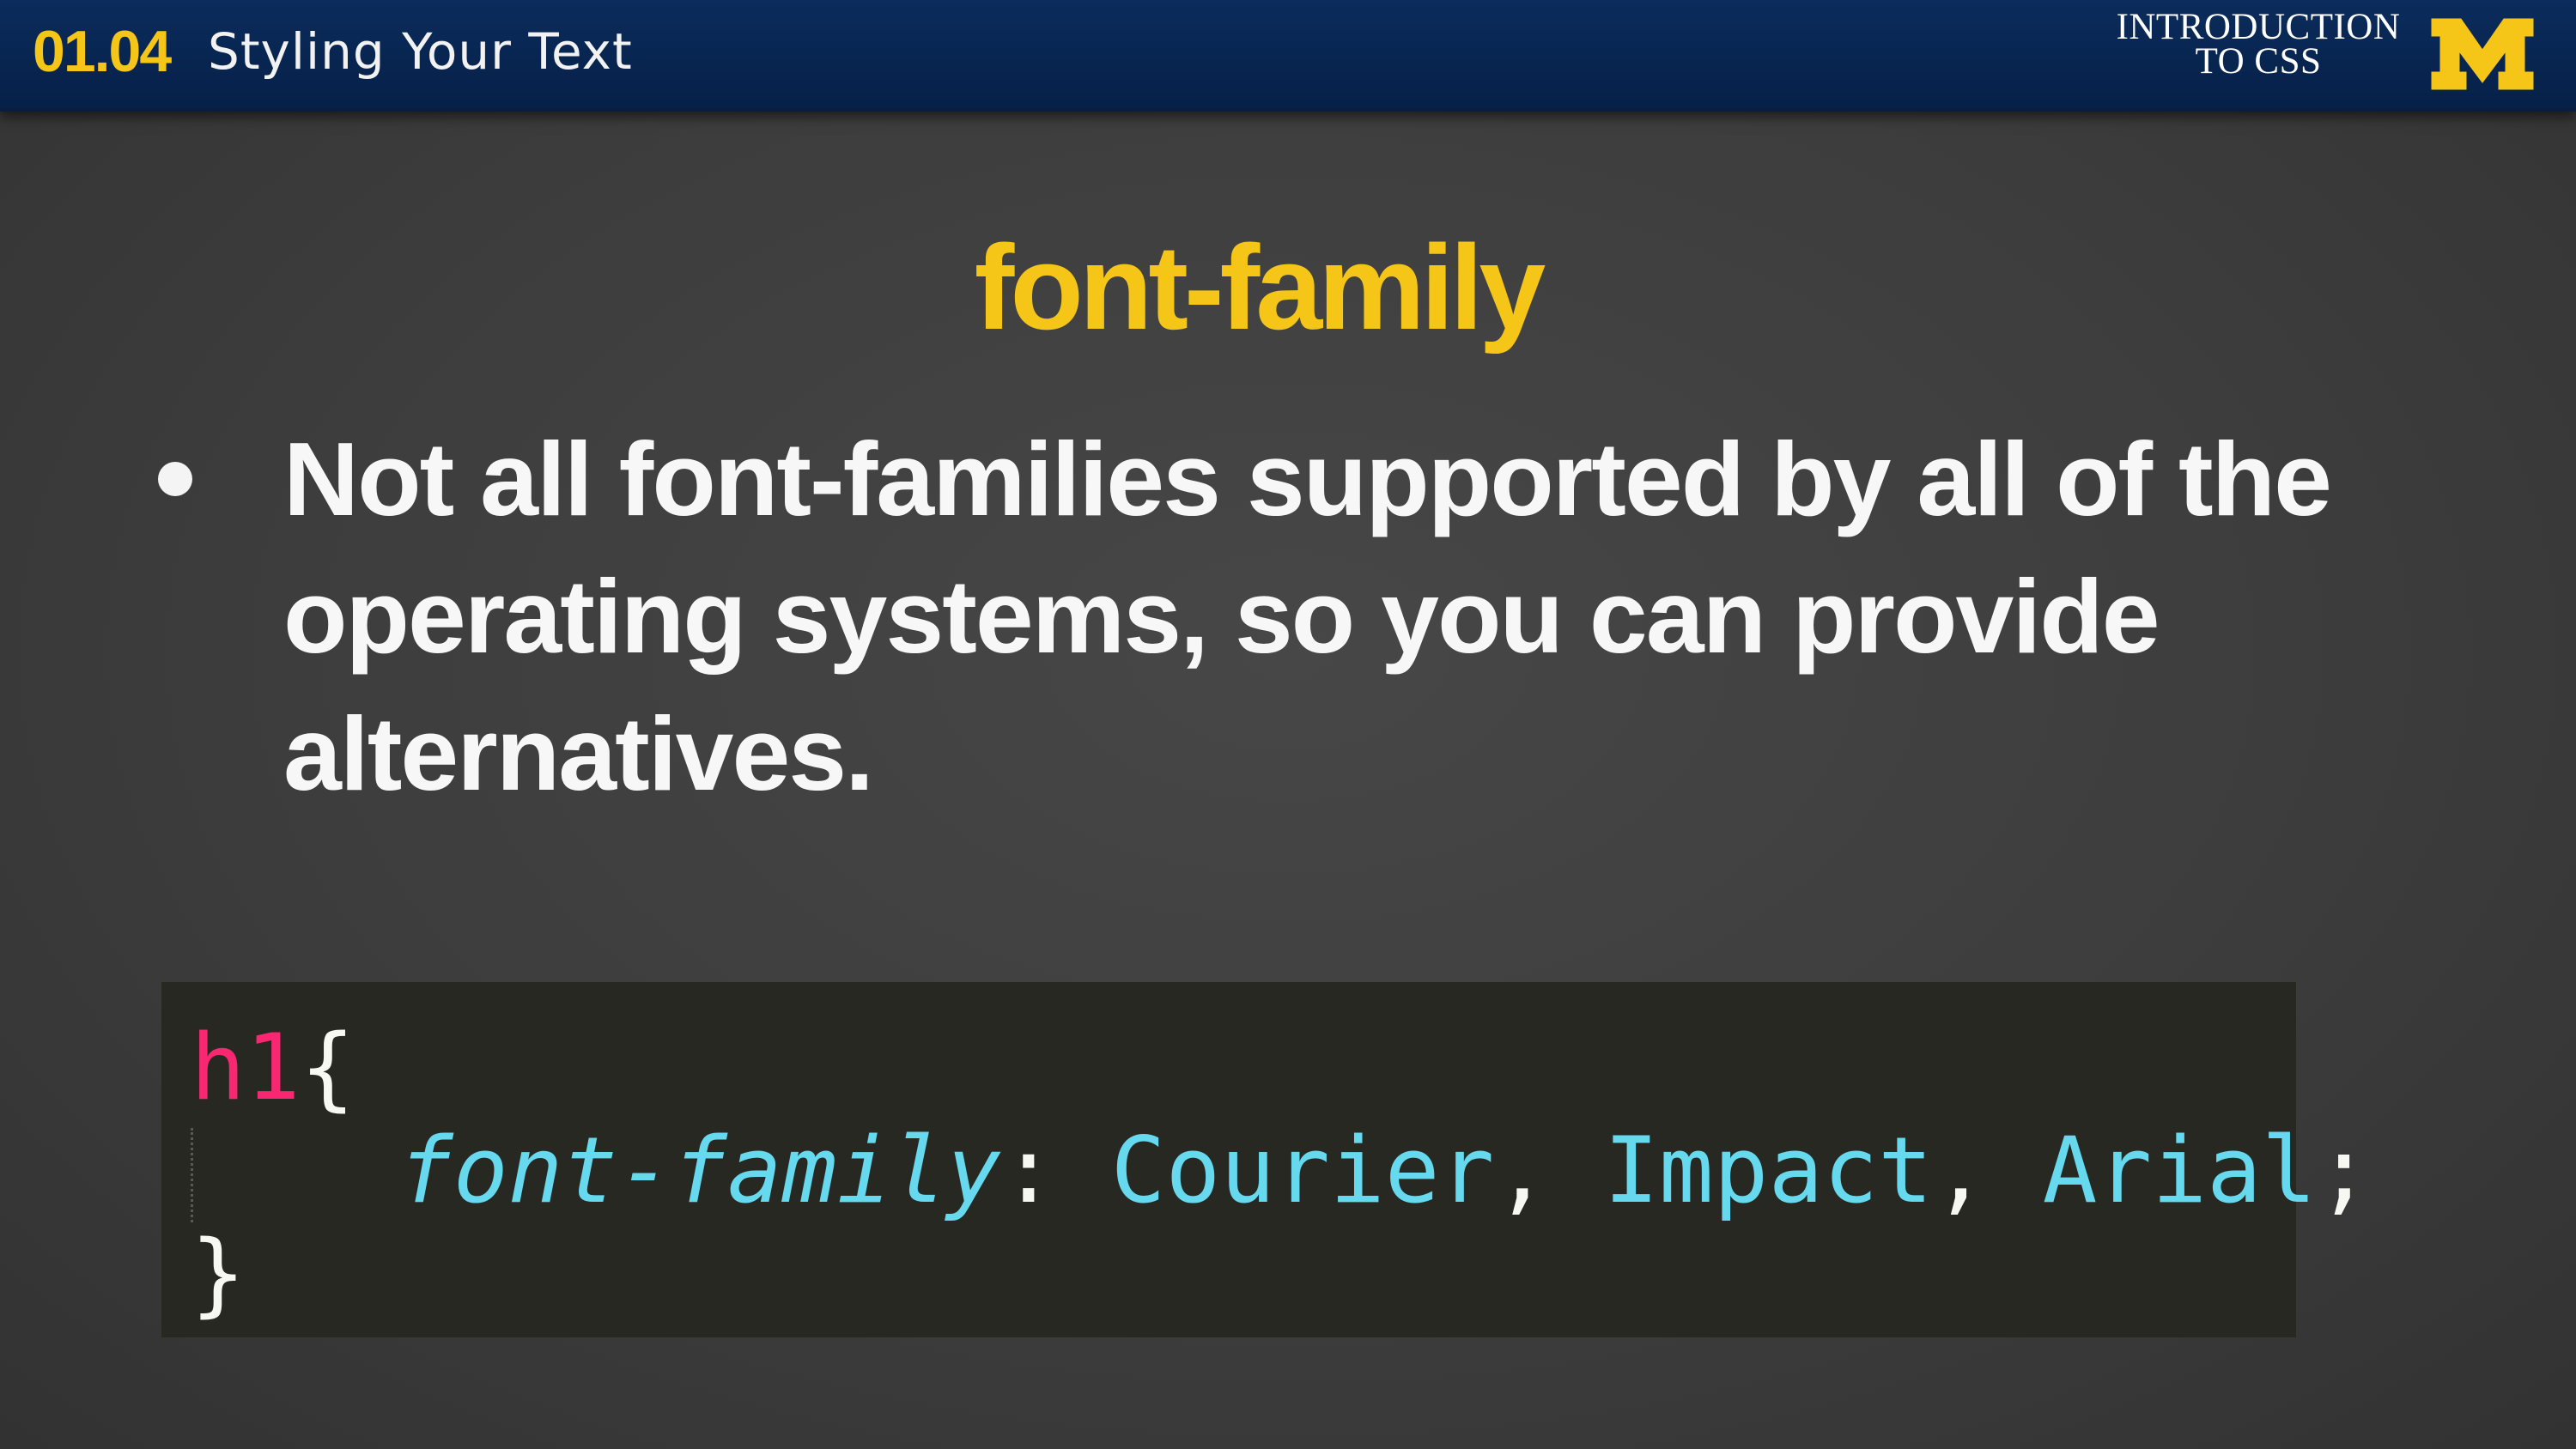 The image size is (2576, 1449). Describe the element at coordinates (2344, 1170) in the screenshot. I see `code-semicolon: ;` at that location.